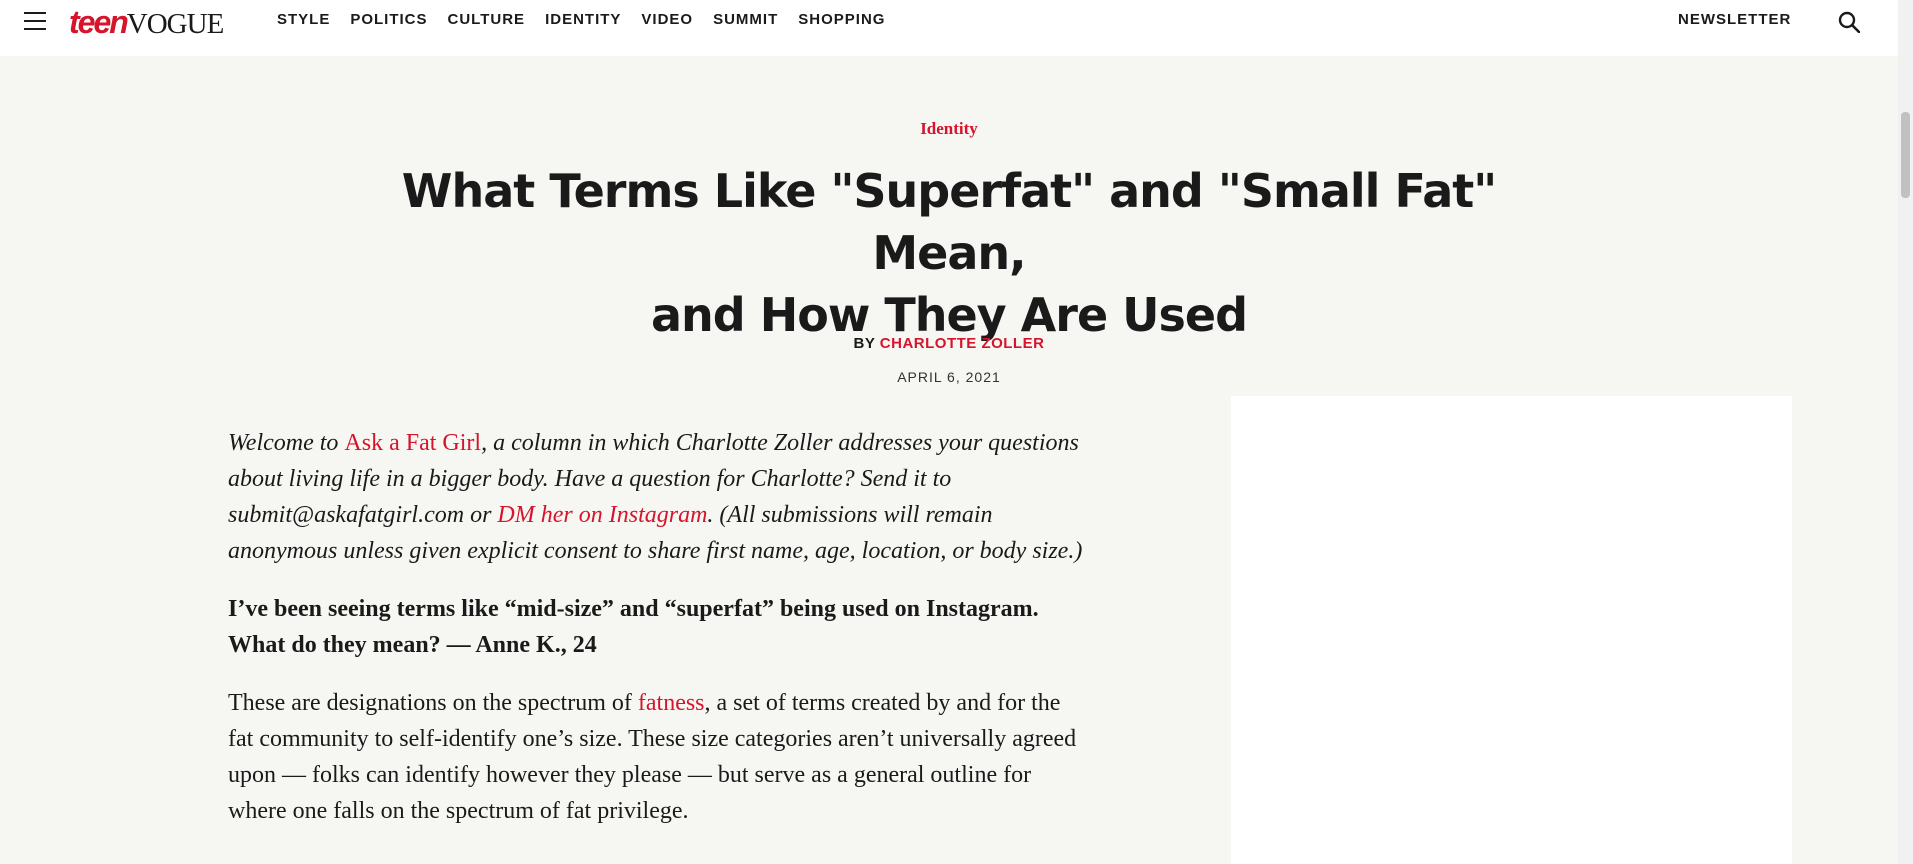  What do you see at coordinates (602, 515) in the screenshot?
I see `instagram-dm-link: DM her on Instagram` at bounding box center [602, 515].